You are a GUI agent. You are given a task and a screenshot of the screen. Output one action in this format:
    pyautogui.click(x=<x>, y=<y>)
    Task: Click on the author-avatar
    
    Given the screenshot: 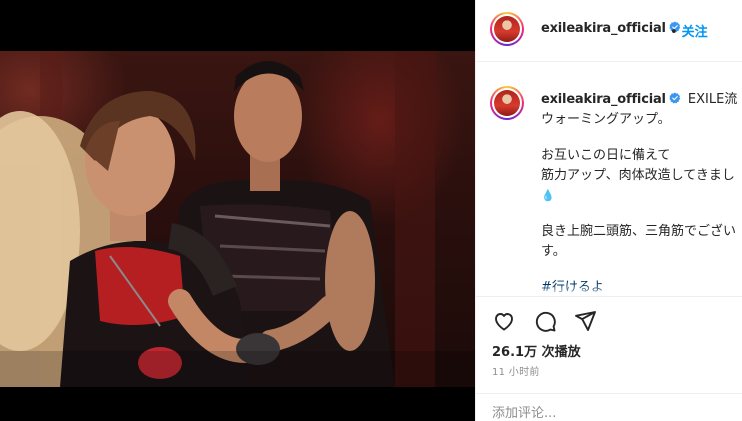 What is the action you would take?
    pyautogui.click(x=507, y=29)
    